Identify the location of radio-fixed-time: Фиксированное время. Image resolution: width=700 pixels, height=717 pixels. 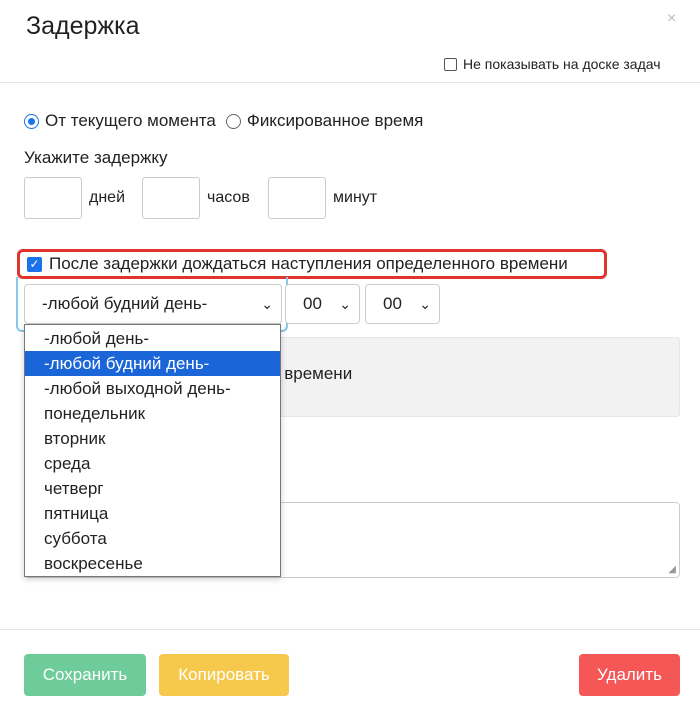
(324, 121).